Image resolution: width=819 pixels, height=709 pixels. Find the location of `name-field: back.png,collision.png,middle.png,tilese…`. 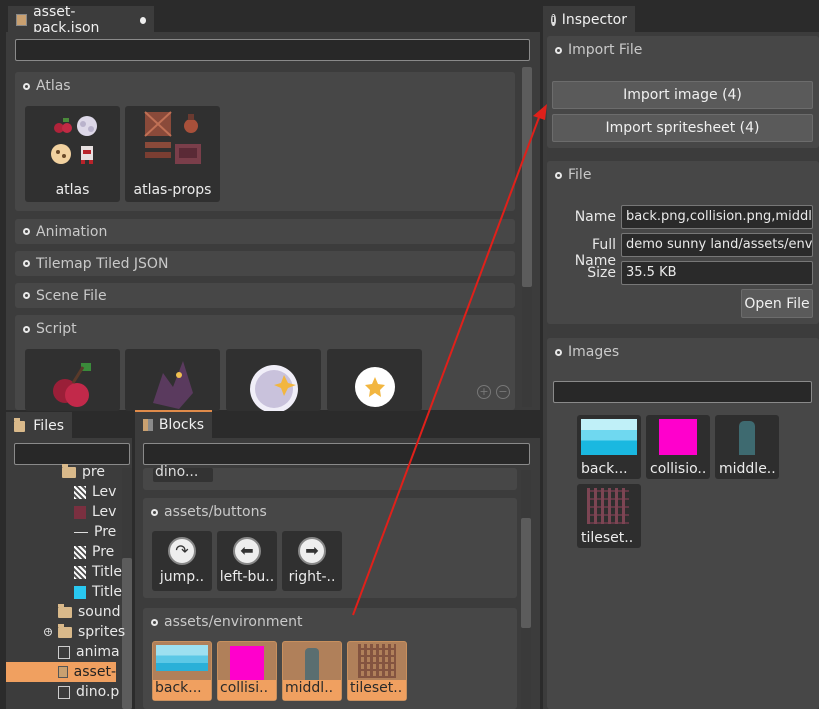

name-field: back.png,collision.png,middle.png,tilese… is located at coordinates (717, 217).